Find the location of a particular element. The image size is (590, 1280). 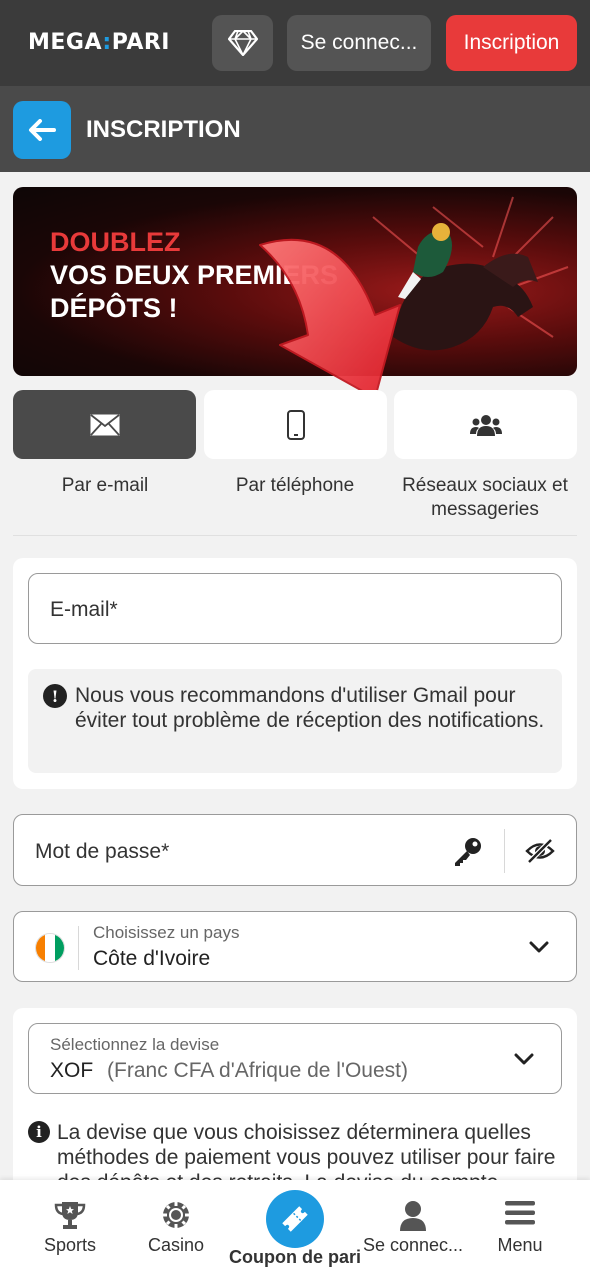

country-divider is located at coordinates (78, 948).